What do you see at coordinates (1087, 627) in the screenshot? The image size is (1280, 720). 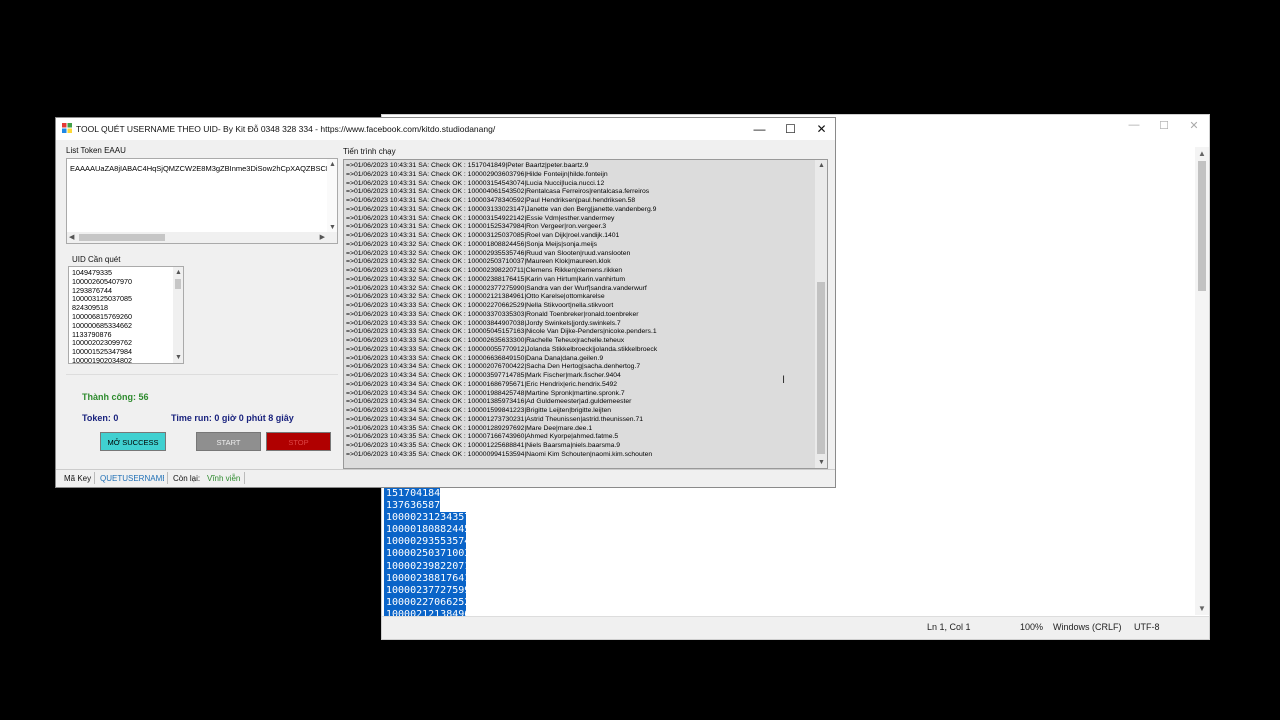 I see `line-ending: Windows (CRLF)` at bounding box center [1087, 627].